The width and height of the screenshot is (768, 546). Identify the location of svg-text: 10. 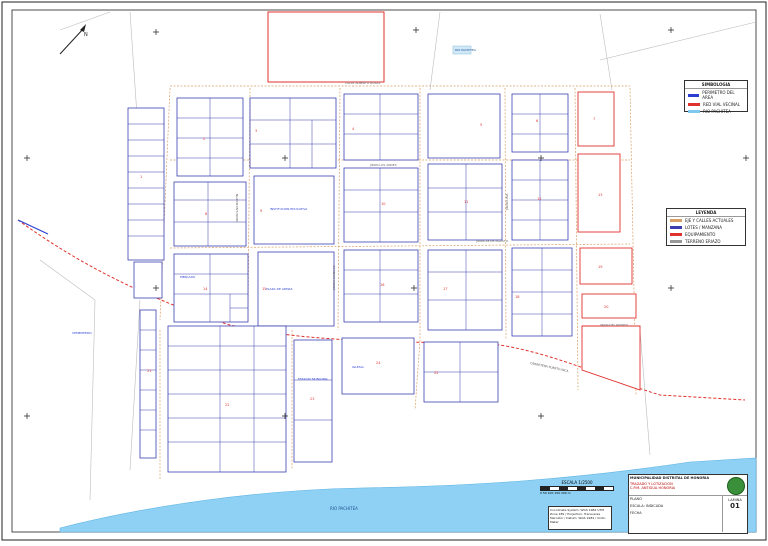
(383, 204).